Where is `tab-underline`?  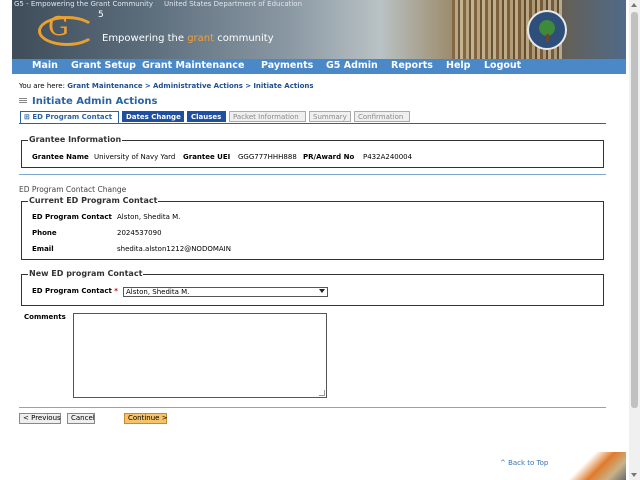
tab-underline is located at coordinates (312, 123).